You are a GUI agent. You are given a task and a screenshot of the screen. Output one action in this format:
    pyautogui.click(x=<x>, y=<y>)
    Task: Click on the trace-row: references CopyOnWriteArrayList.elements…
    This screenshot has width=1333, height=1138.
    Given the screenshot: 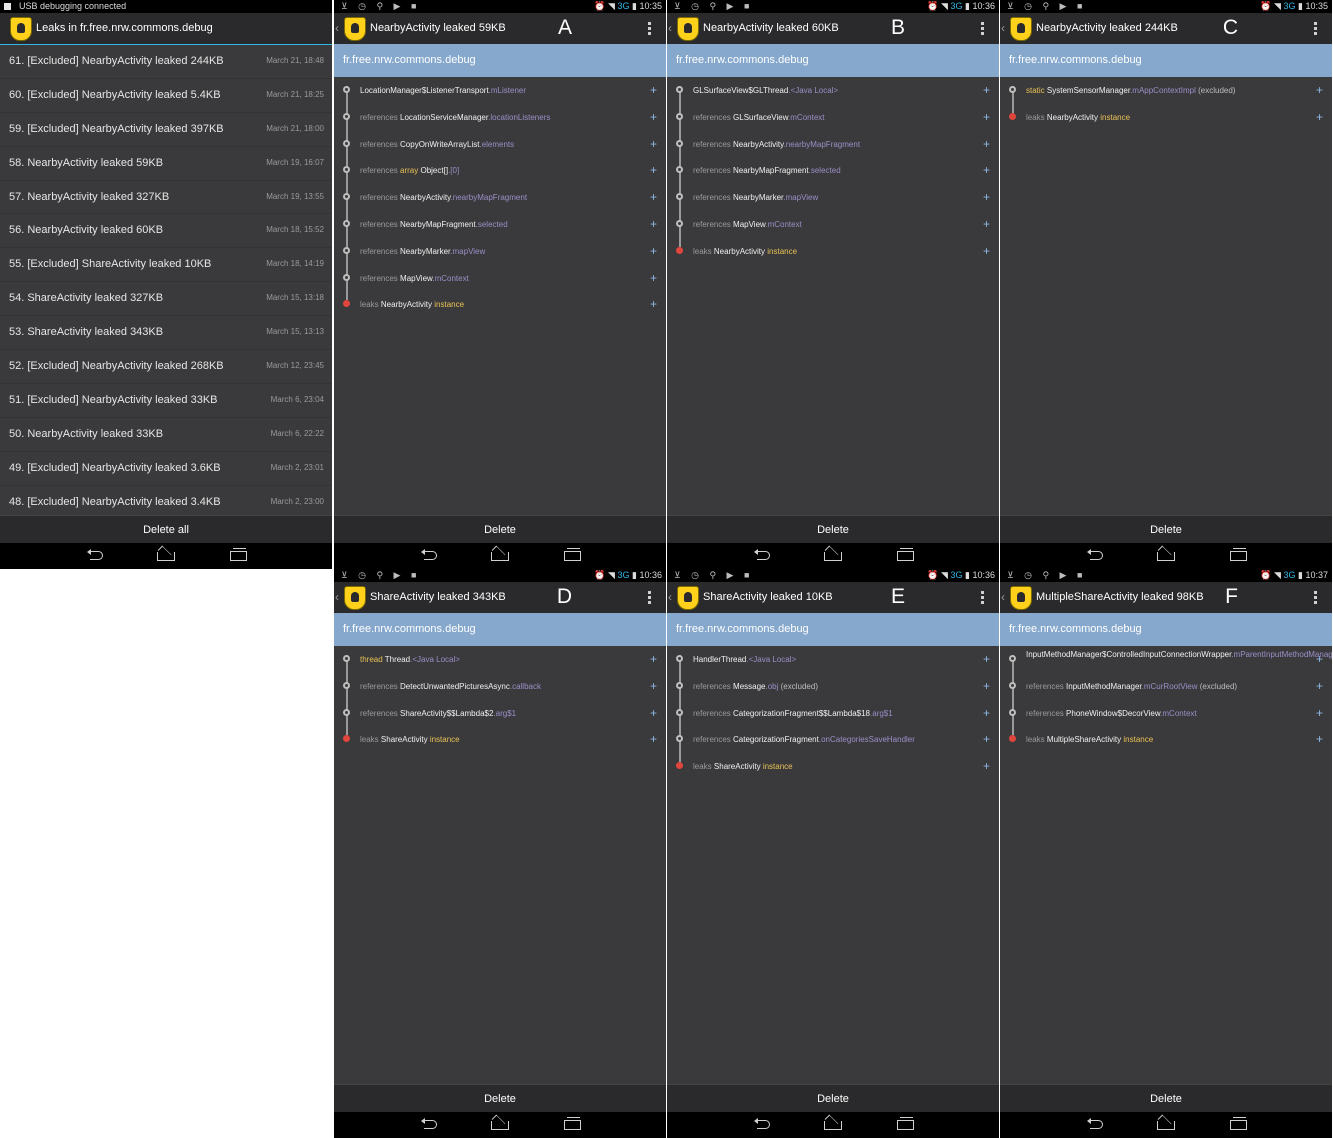 What is the action you would take?
    pyautogui.click(x=500, y=144)
    